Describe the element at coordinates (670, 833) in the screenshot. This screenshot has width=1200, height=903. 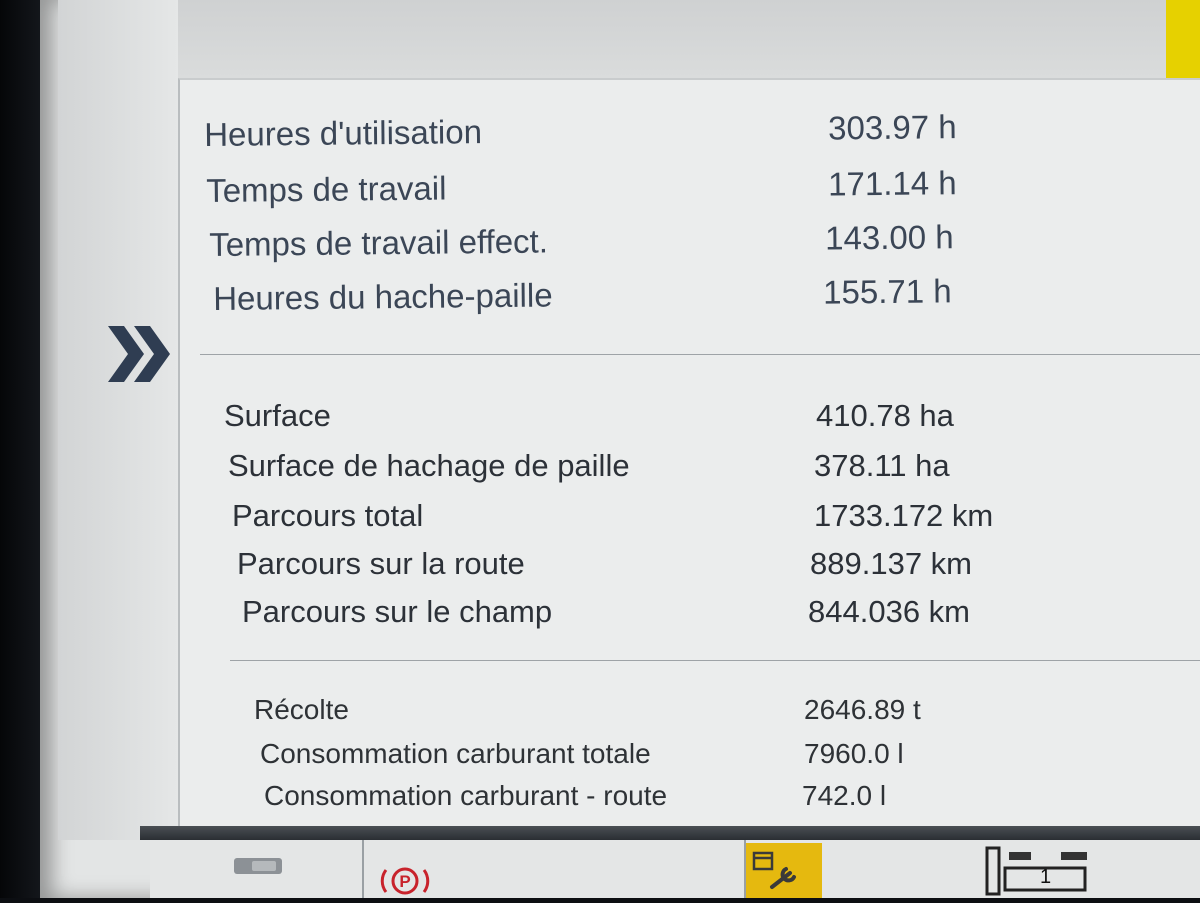
I see `panel-bottom-edge` at that location.